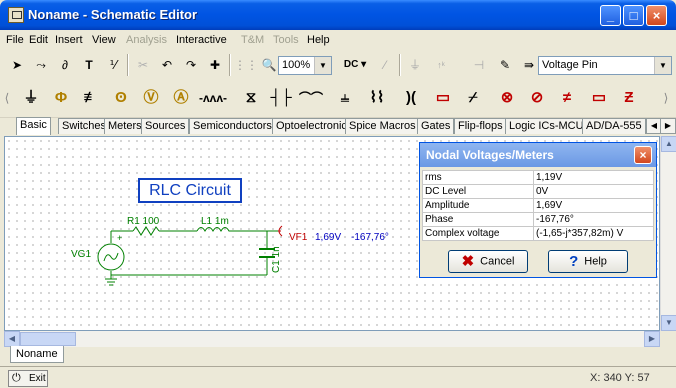  What do you see at coordinates (37, 354) in the screenshot?
I see `document-tab: Noname` at bounding box center [37, 354].